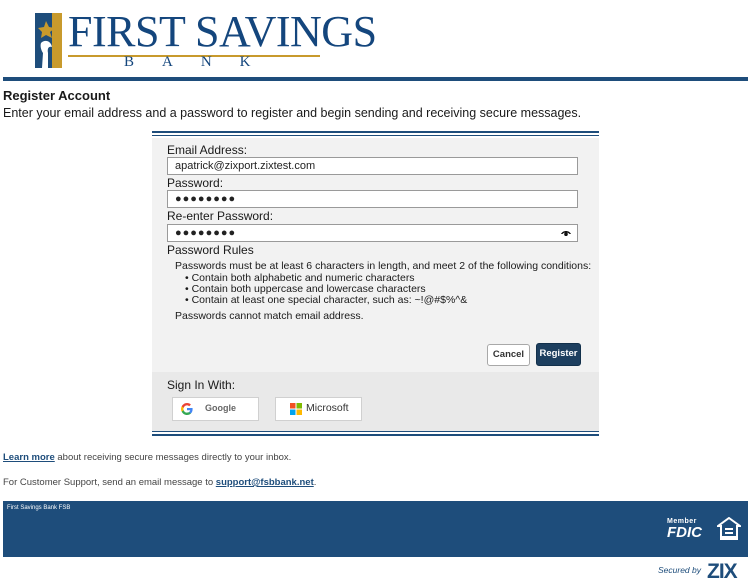 The image size is (750, 584). I want to click on email-value: apatrick@zixport.zixtest.com, so click(245, 166).